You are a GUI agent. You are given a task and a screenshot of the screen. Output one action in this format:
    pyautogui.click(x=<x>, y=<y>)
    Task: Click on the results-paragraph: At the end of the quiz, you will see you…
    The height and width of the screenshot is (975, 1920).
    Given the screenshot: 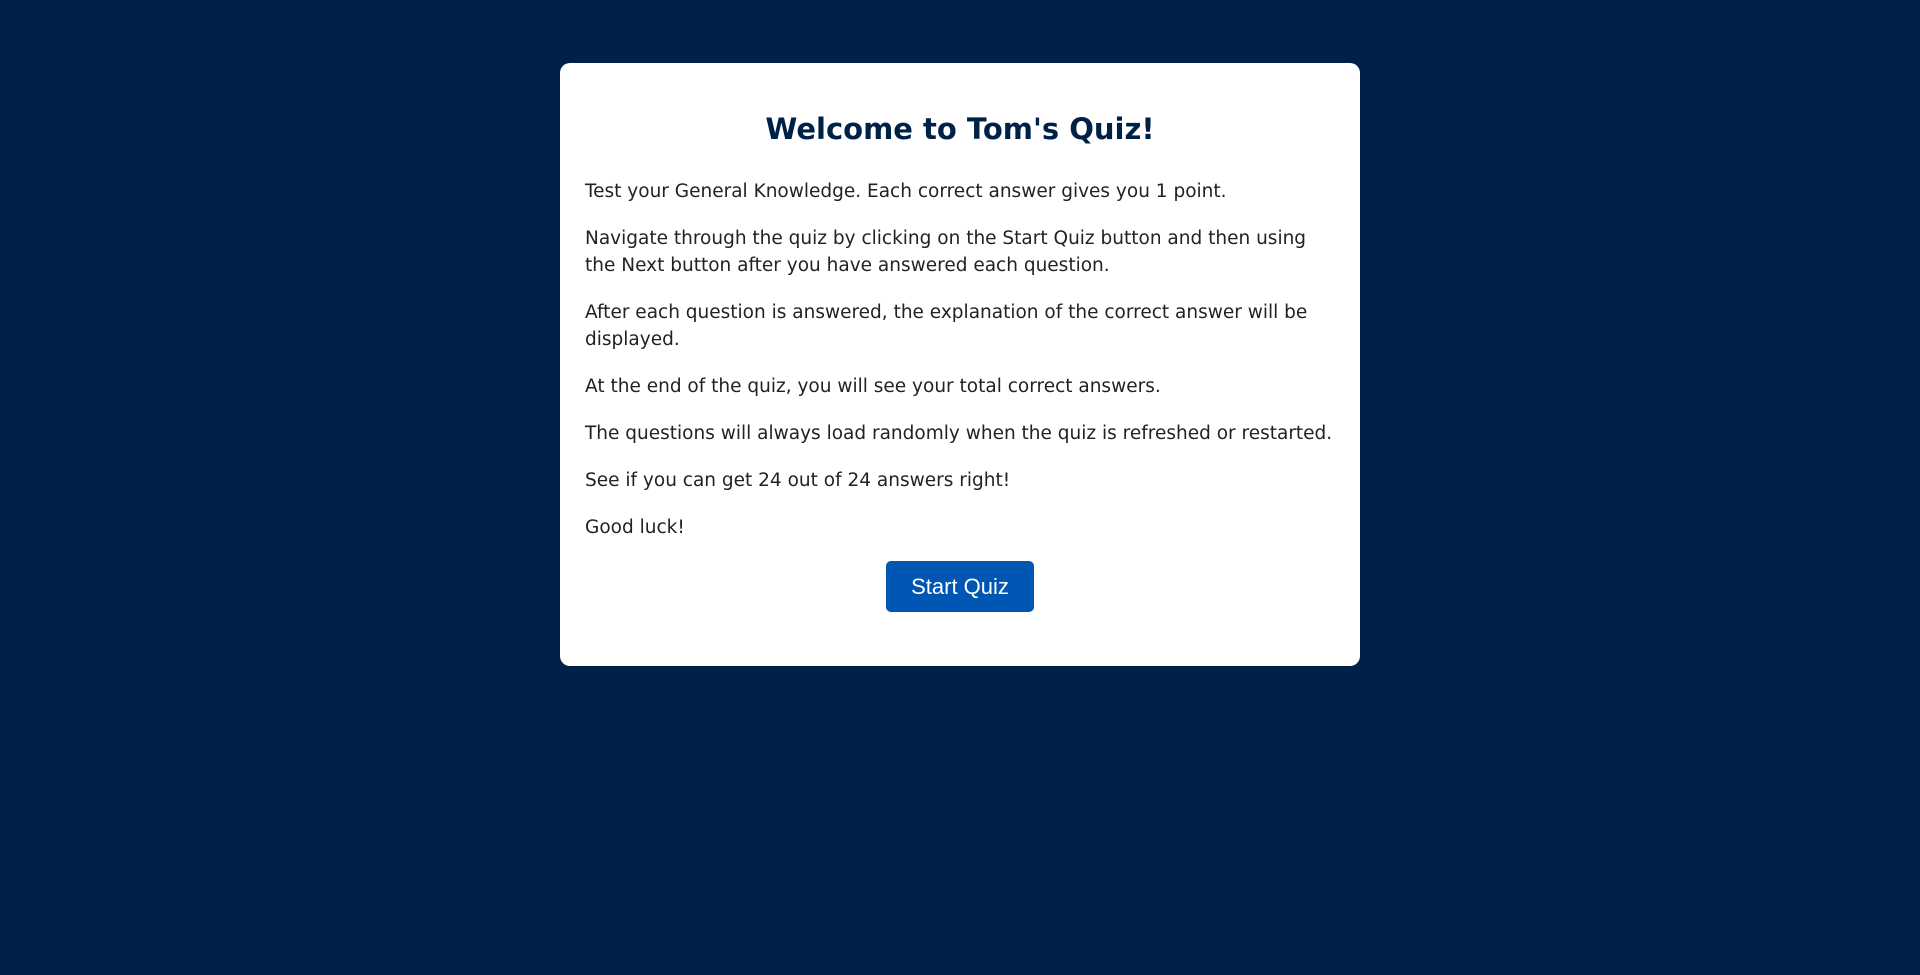 What is the action you would take?
    pyautogui.click(x=873, y=386)
    